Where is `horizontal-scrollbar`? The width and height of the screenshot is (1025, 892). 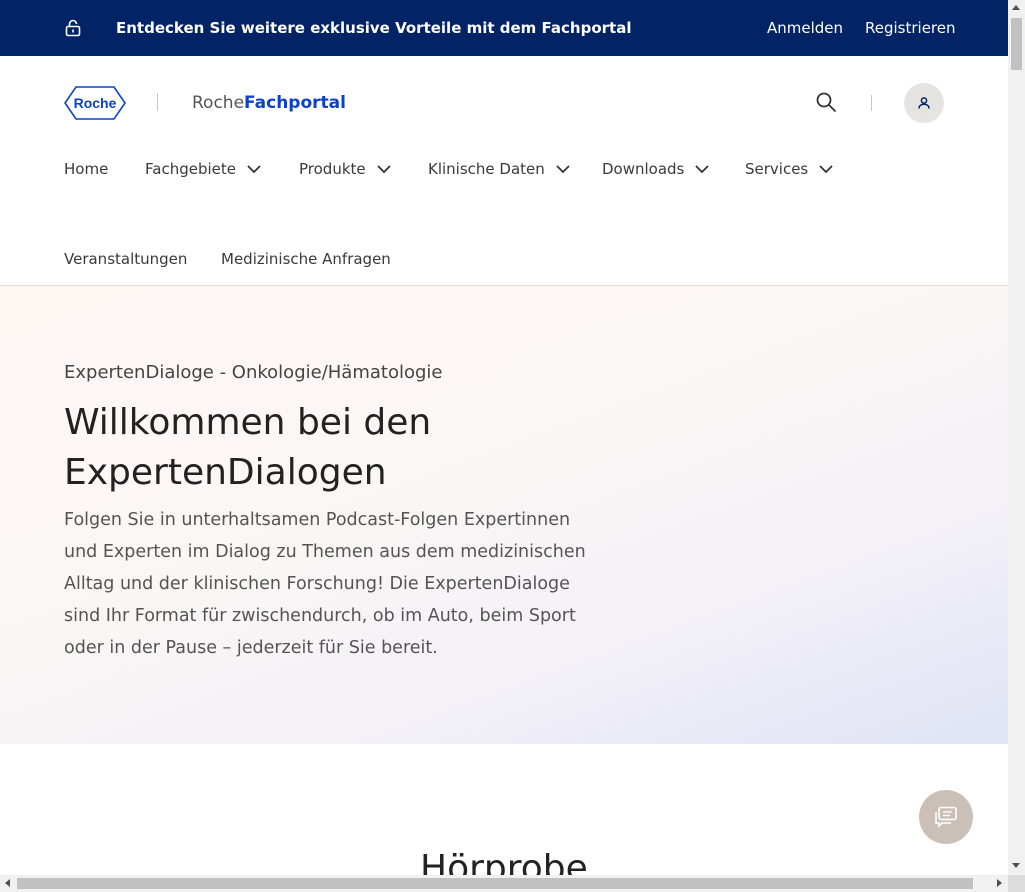 horizontal-scrollbar is located at coordinates (504, 883).